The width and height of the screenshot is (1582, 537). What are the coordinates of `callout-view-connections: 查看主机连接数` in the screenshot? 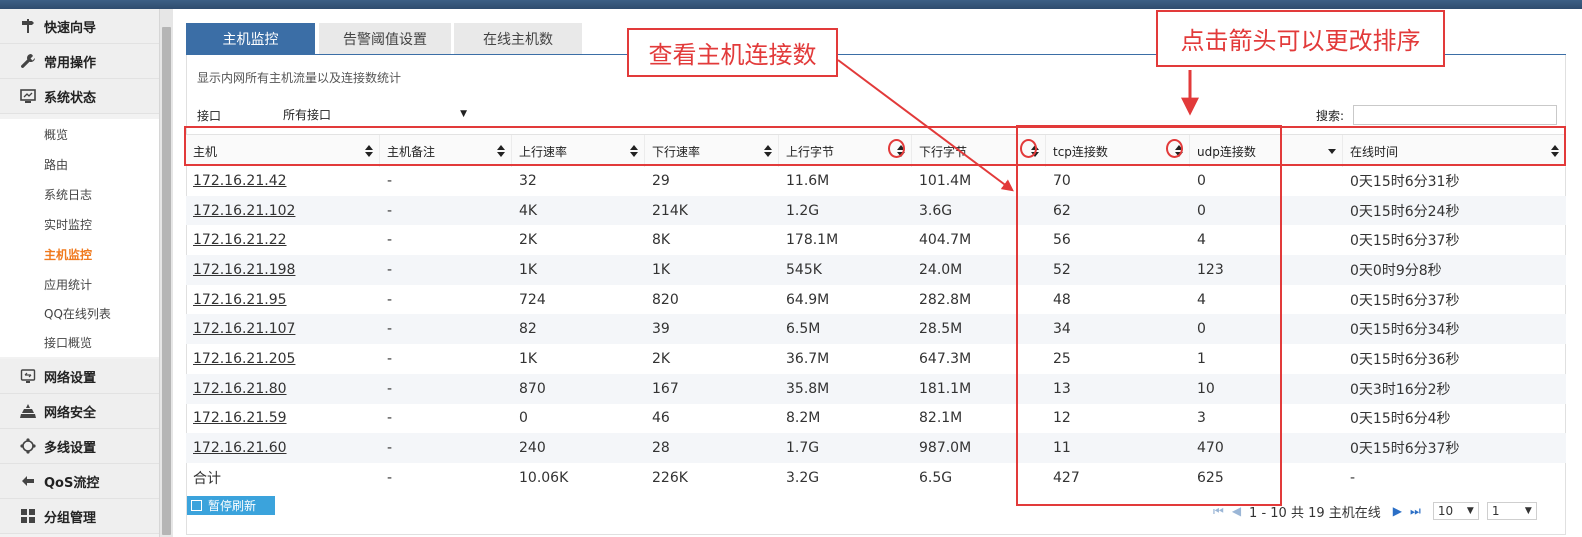 It's located at (732, 52).